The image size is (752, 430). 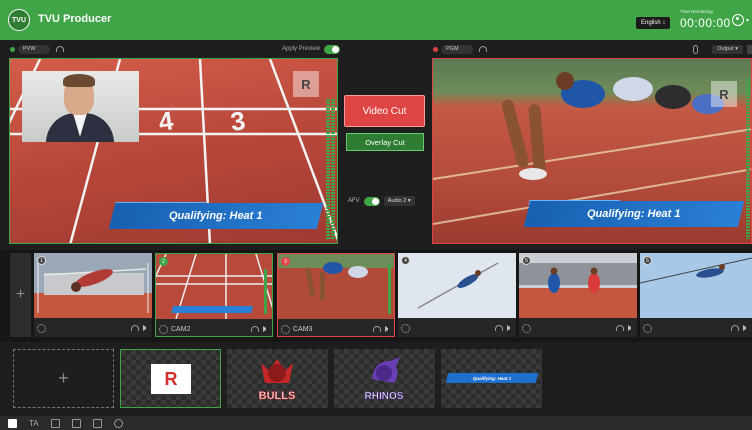 What do you see at coordinates (592, 49) in the screenshot?
I see `program-bar: PGM Output ▾` at bounding box center [592, 49].